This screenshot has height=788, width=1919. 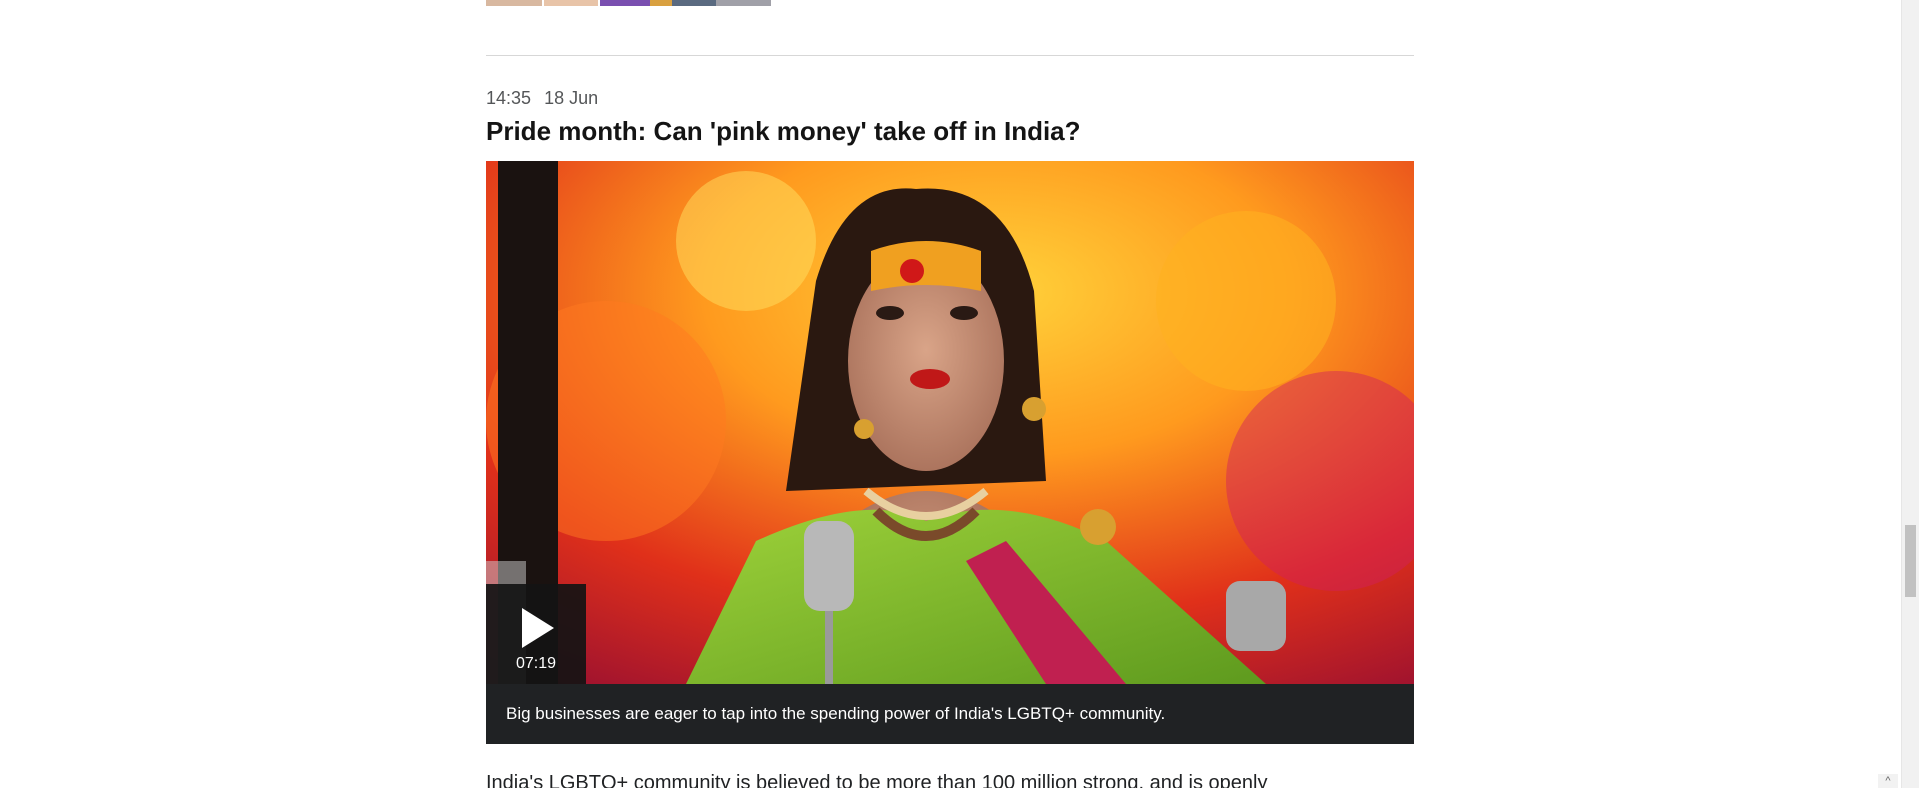 I want to click on entry-time: 14:35, so click(x=509, y=98).